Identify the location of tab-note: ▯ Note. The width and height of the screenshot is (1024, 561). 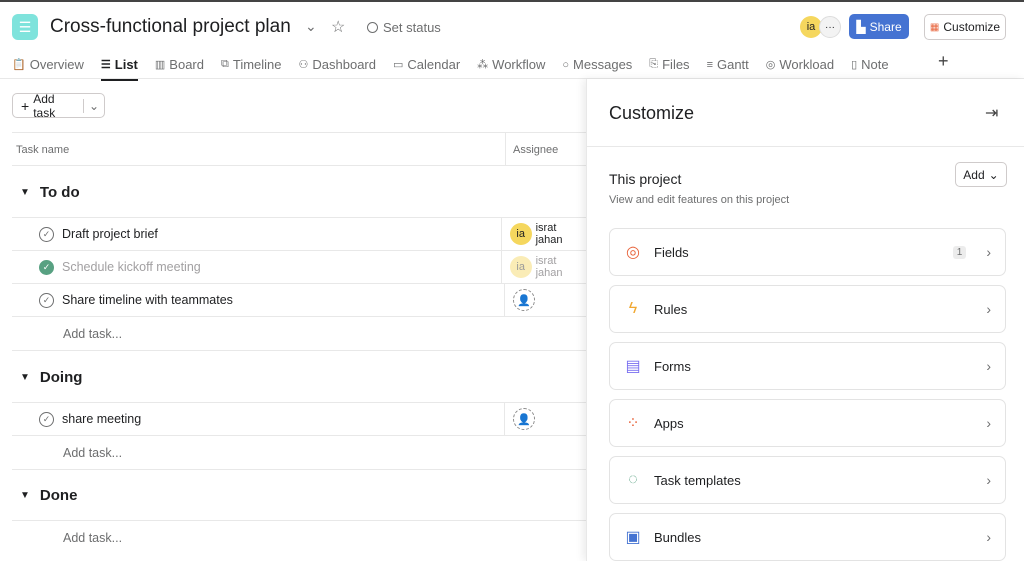
(870, 64).